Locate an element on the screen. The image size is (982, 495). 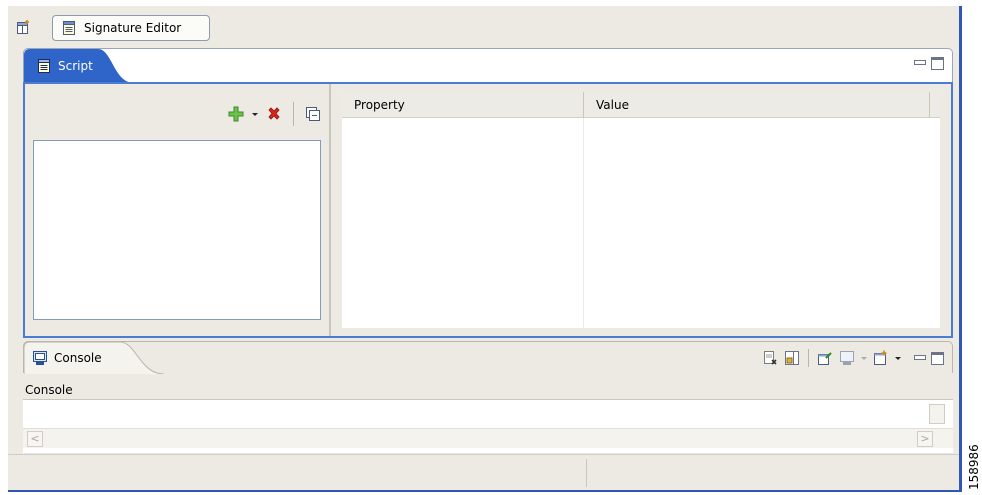
console-output: < > is located at coordinates (488, 426).